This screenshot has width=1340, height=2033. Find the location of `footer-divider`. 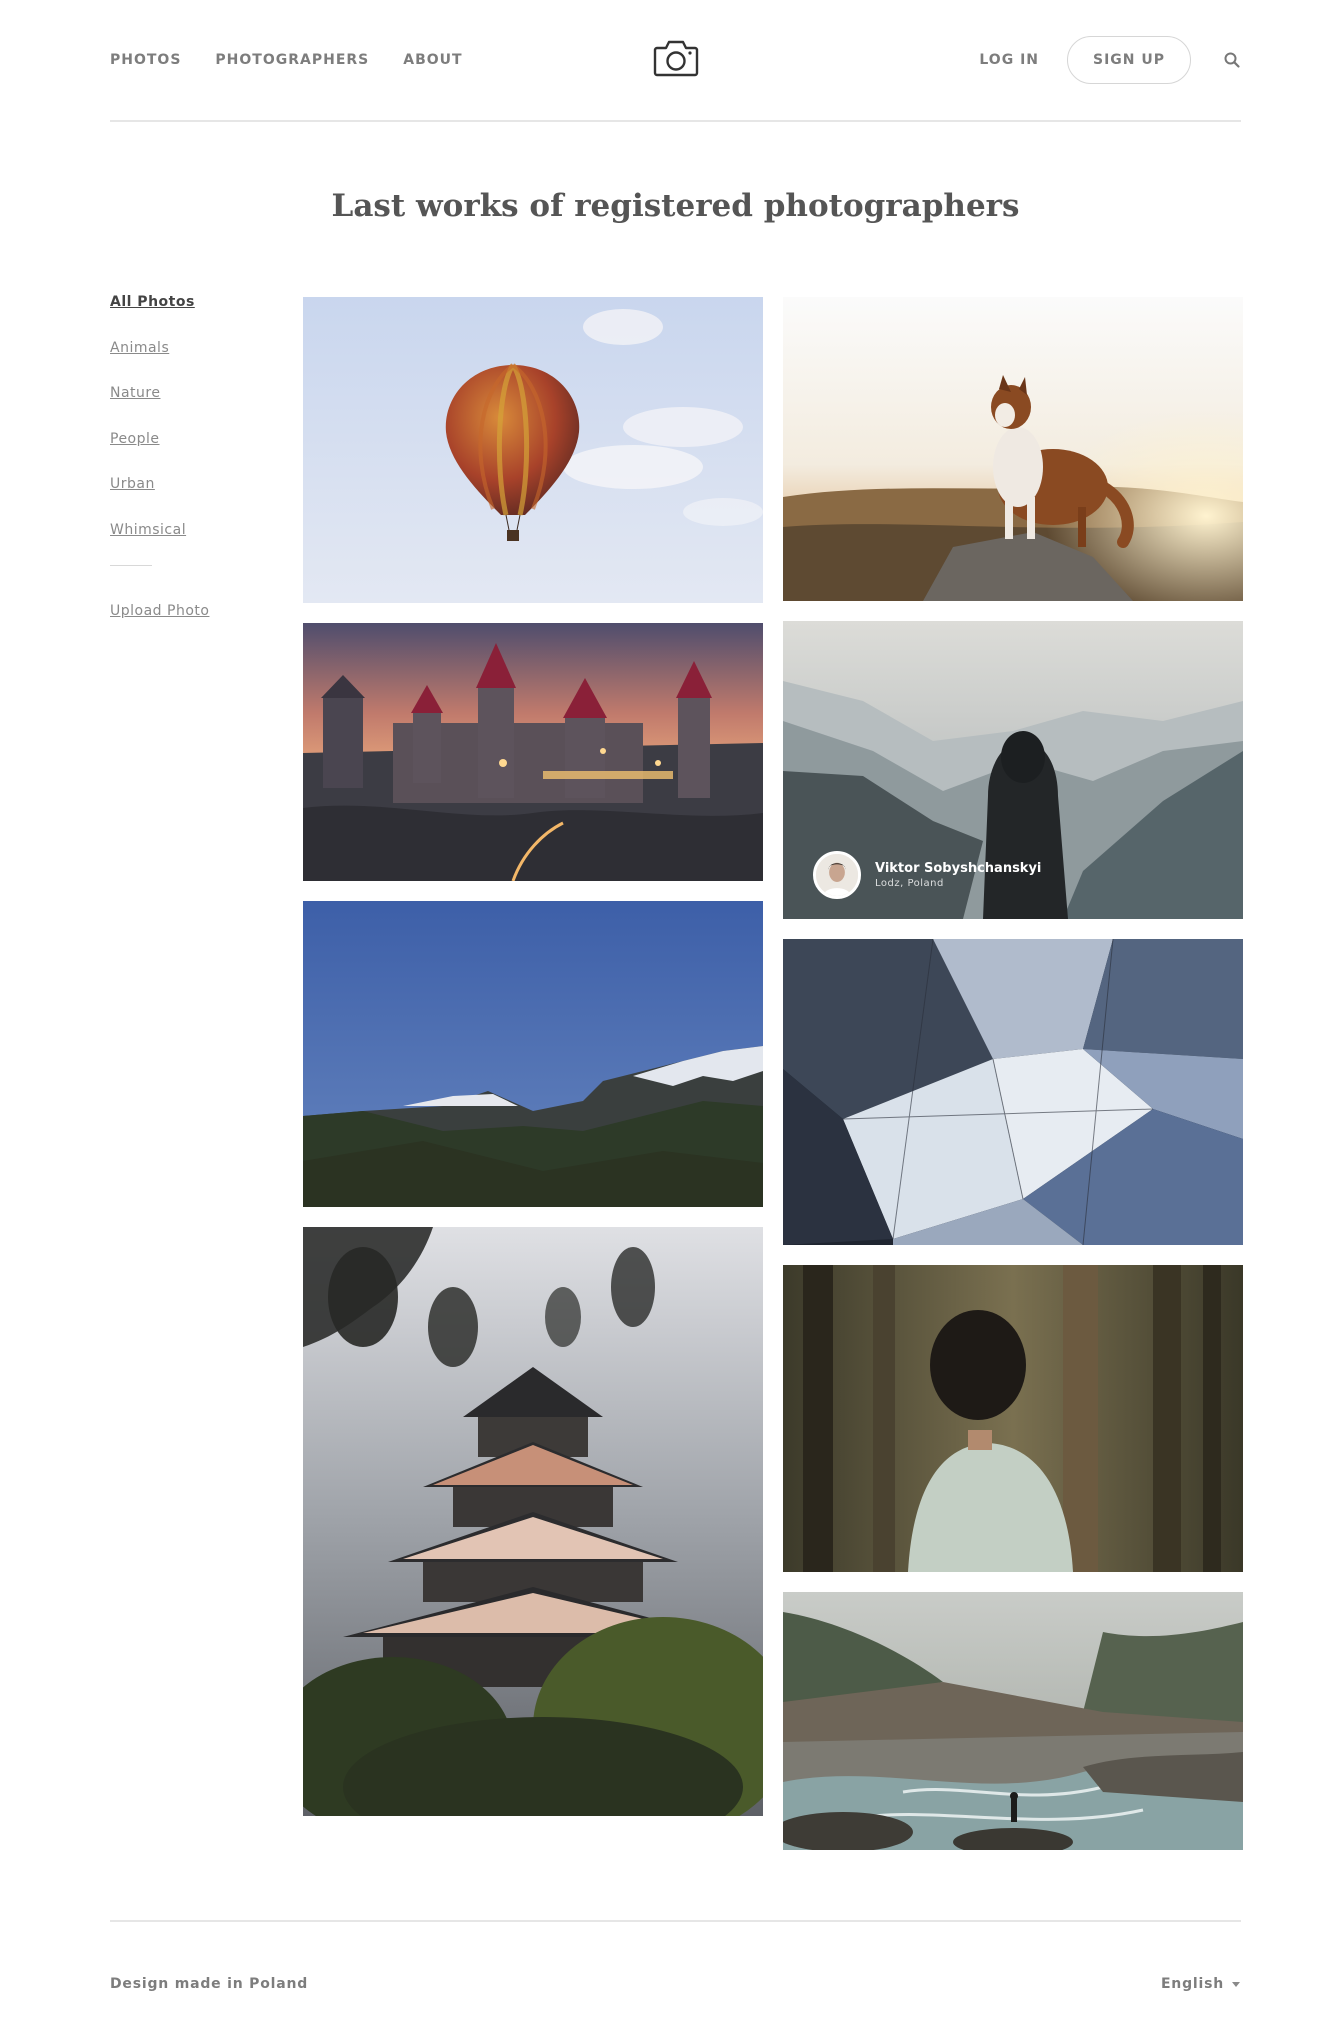

footer-divider is located at coordinates (675, 1921).